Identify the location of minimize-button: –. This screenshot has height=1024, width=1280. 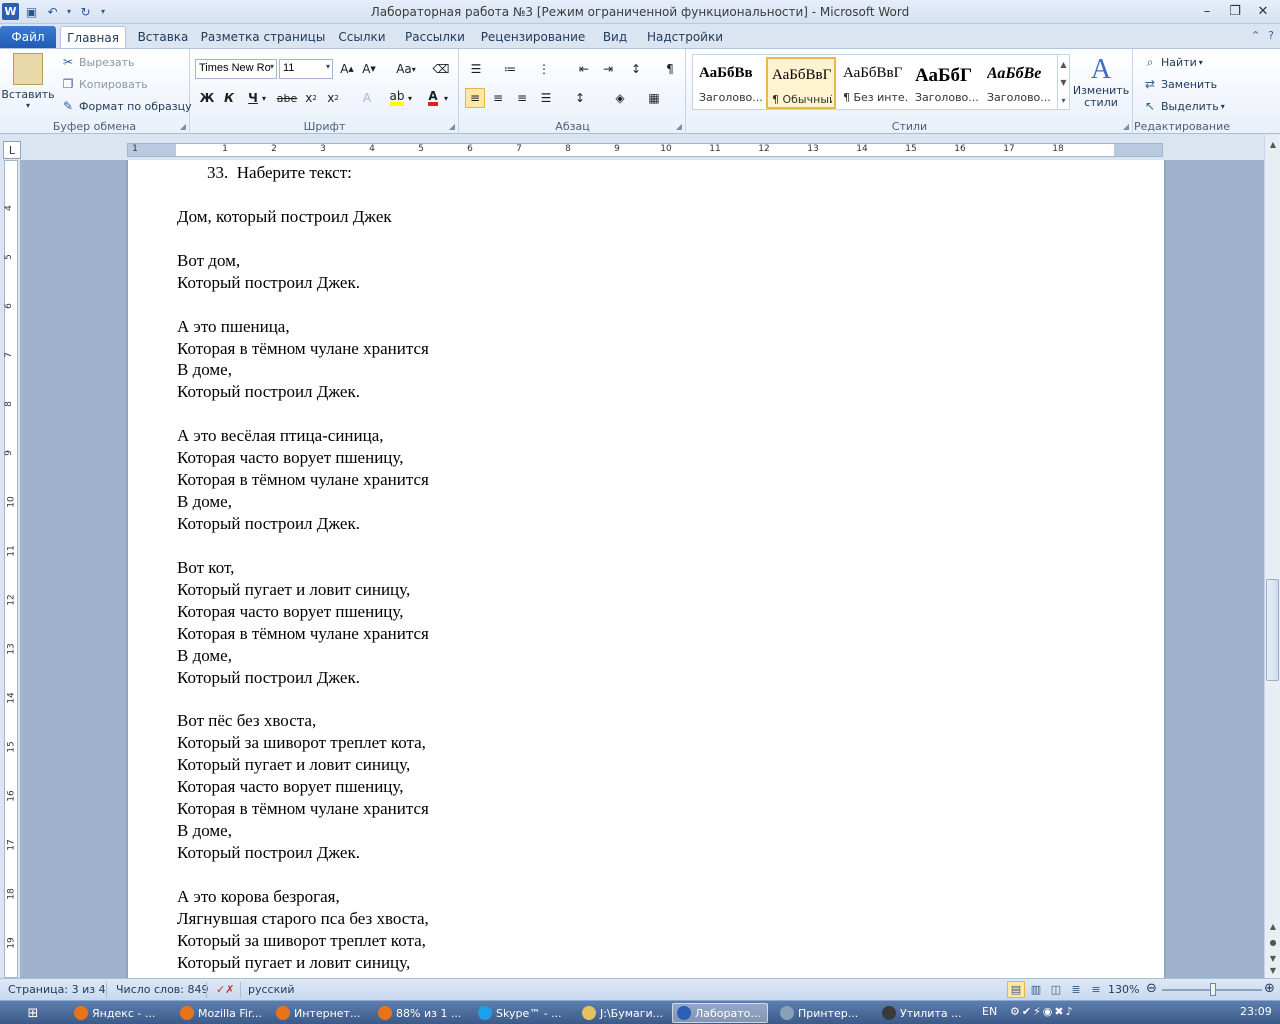
(1207, 11).